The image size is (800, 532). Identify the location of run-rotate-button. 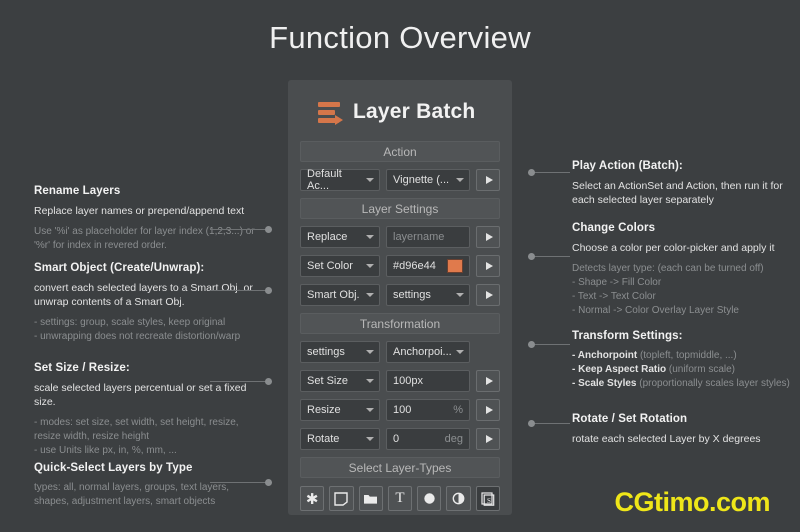
(488, 439).